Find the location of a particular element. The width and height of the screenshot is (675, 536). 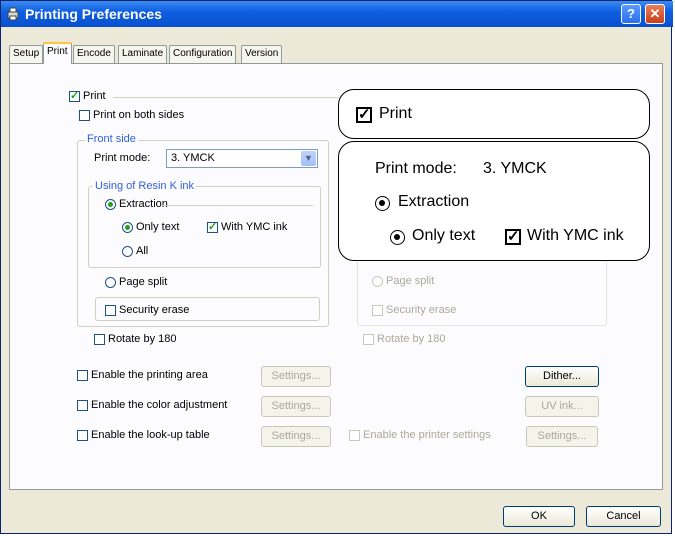

print-mode-value: 3. YMCK is located at coordinates (193, 158).